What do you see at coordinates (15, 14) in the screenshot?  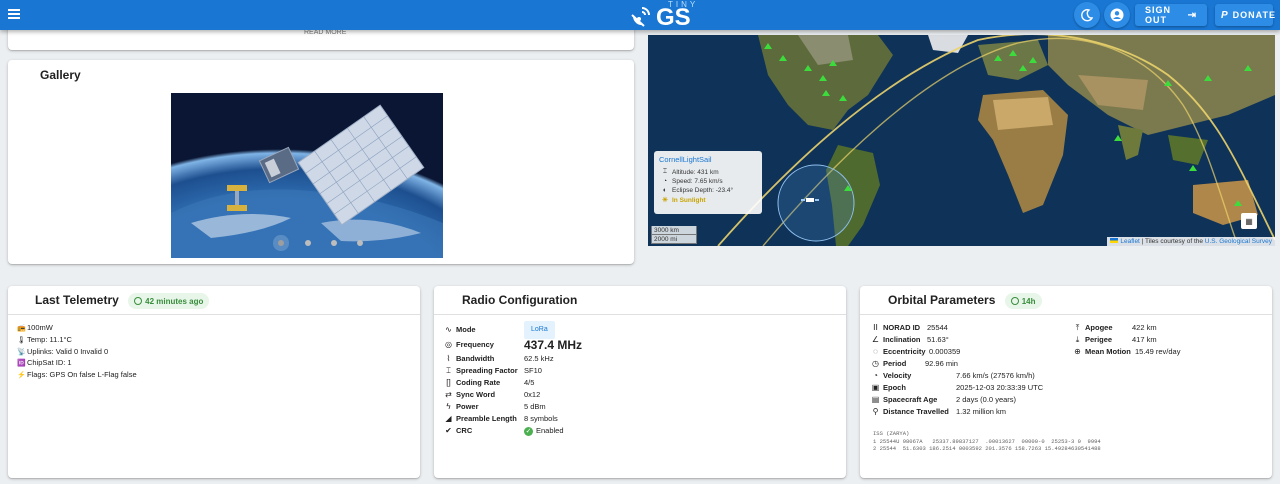 I see `menu-icon` at bounding box center [15, 14].